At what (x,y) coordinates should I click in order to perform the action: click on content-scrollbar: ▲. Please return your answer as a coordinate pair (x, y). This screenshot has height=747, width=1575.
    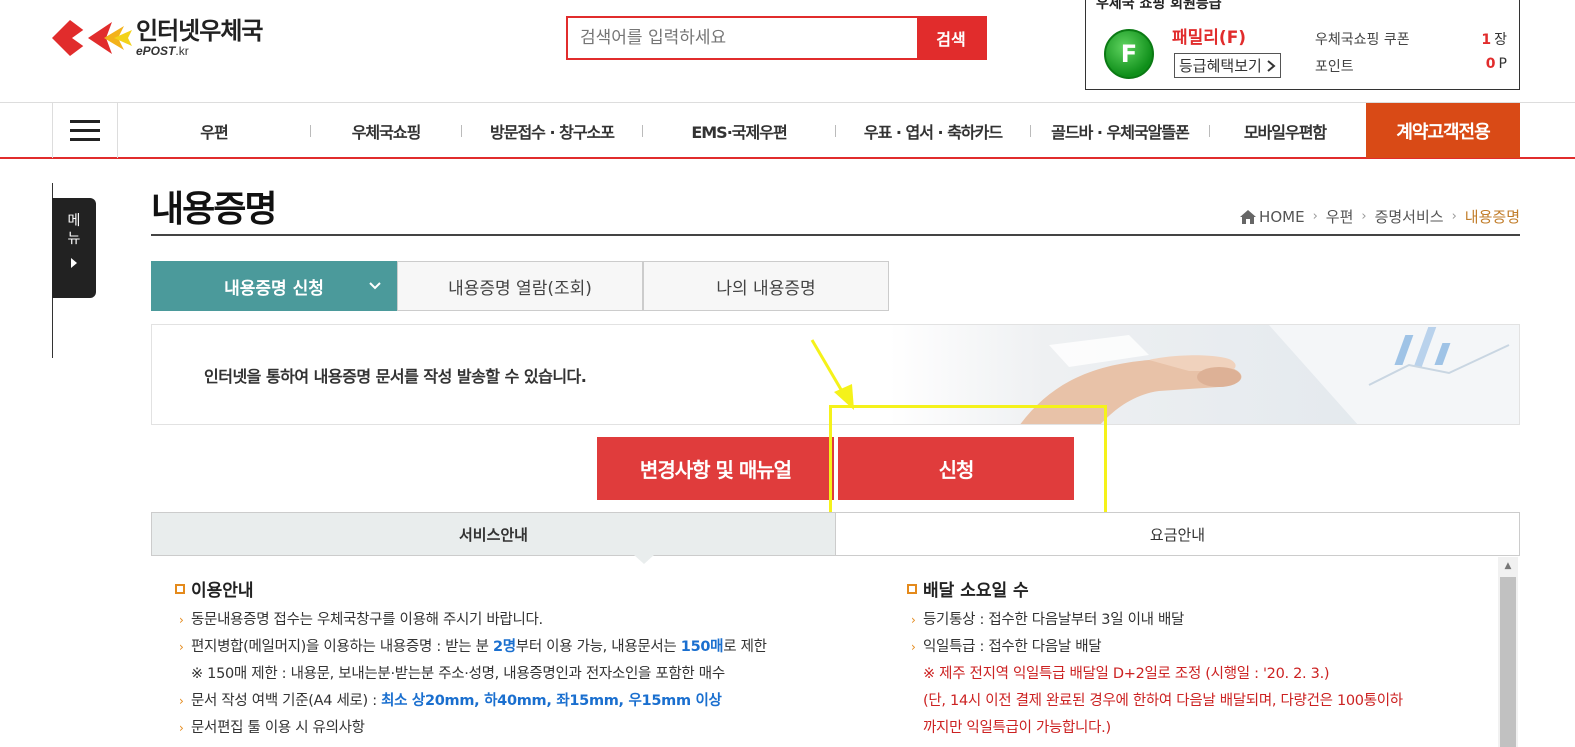
    Looking at the image, I should click on (1508, 652).